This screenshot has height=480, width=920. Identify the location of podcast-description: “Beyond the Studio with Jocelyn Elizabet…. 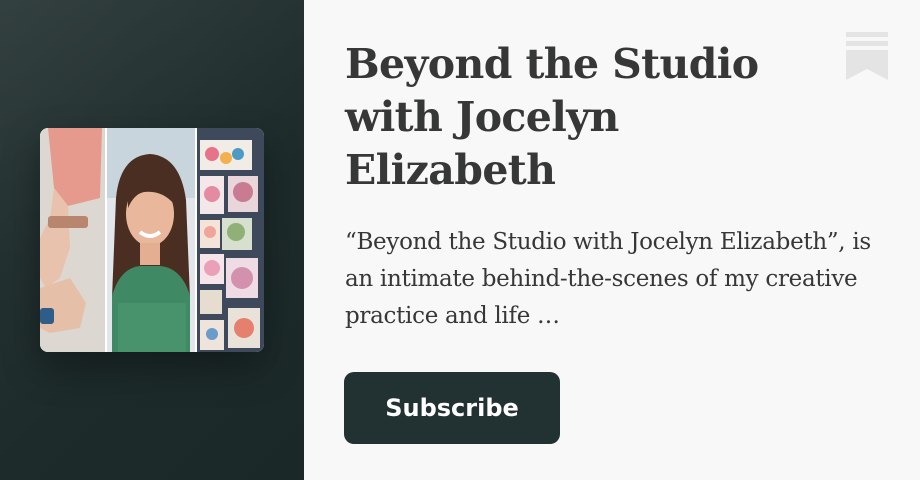
(608, 279).